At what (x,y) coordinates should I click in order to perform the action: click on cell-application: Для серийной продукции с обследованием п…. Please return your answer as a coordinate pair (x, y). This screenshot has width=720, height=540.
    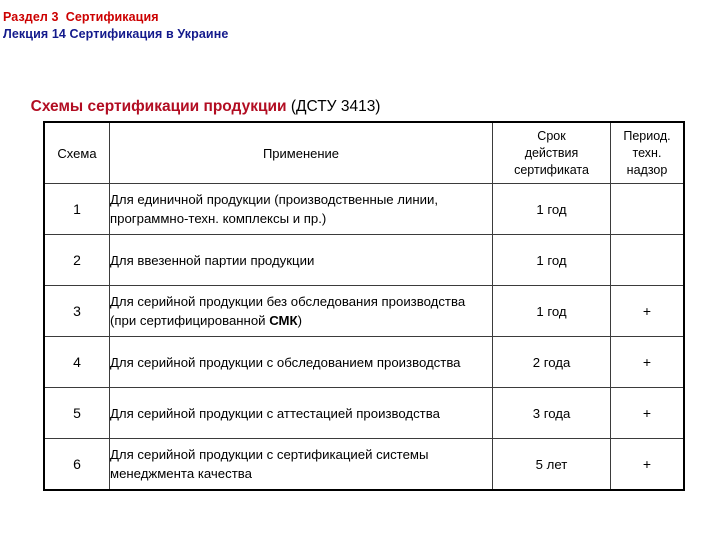
    Looking at the image, I should click on (301, 362).